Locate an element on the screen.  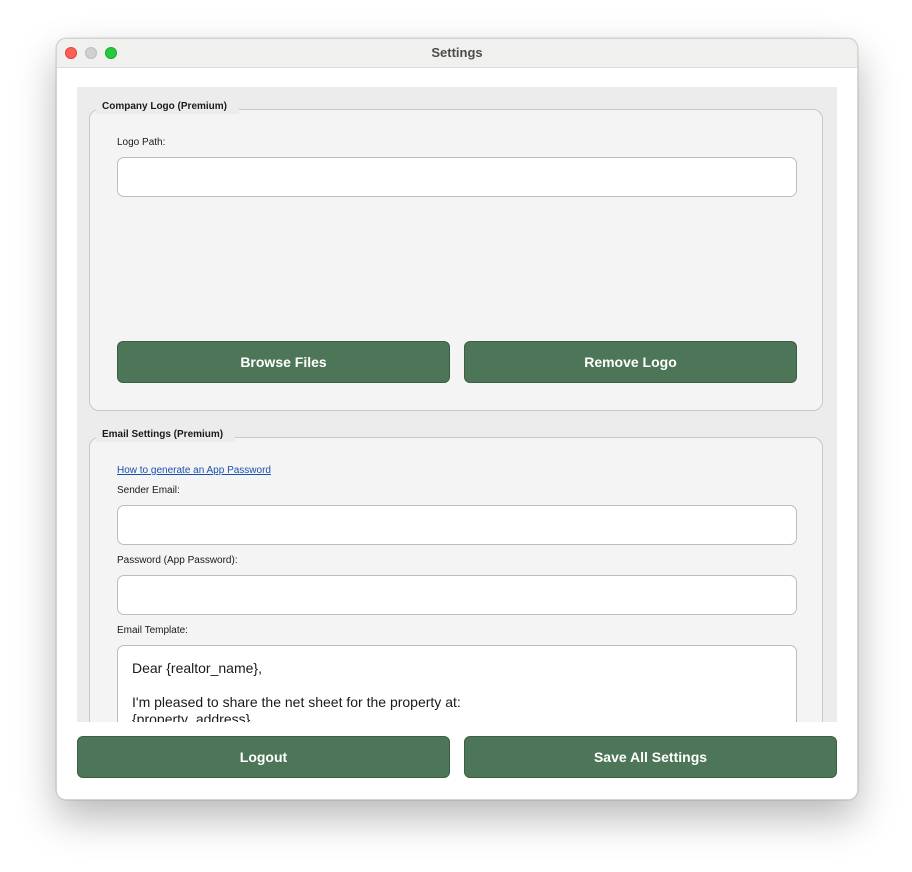
logo-path-input is located at coordinates (457, 177).